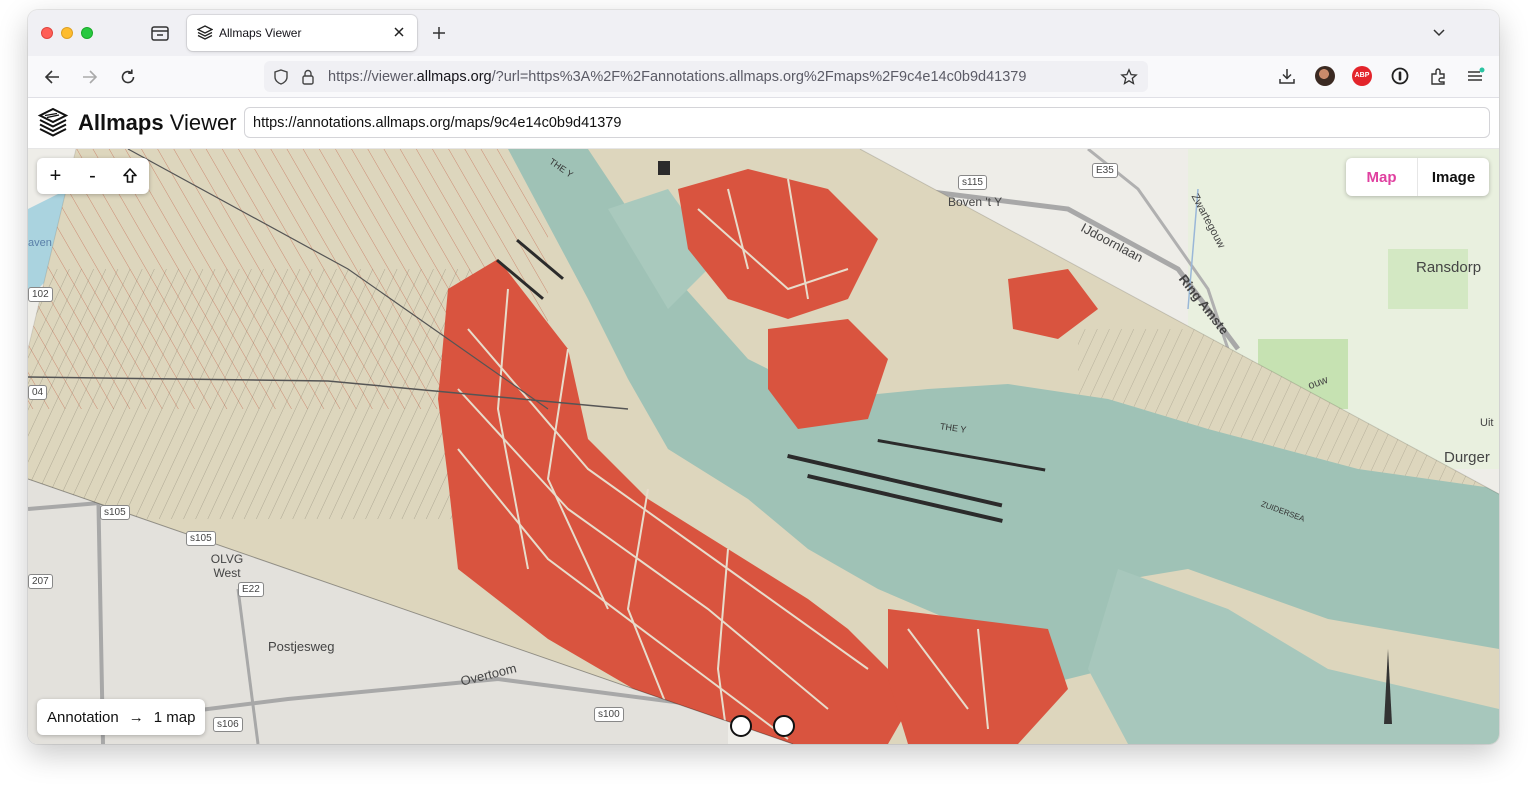 The width and height of the screenshot is (1528, 791). What do you see at coordinates (1362, 76) in the screenshot?
I see `adblock-icon: ABP` at bounding box center [1362, 76].